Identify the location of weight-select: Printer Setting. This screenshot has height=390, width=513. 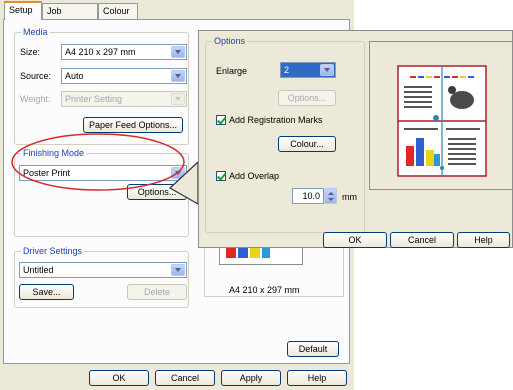
(124, 99).